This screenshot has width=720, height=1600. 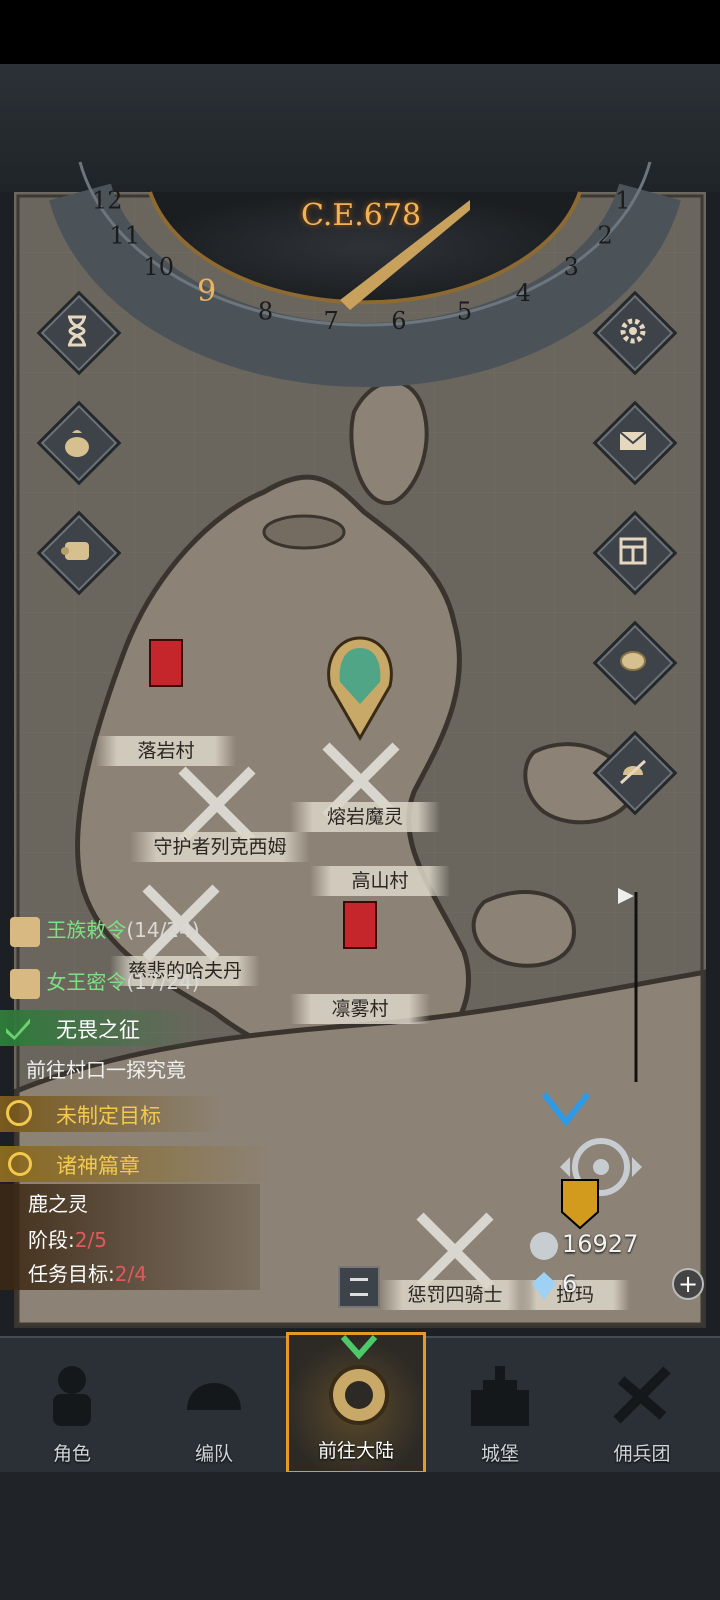 I want to click on quest-title: 王族敕令, so click(x=86, y=930).